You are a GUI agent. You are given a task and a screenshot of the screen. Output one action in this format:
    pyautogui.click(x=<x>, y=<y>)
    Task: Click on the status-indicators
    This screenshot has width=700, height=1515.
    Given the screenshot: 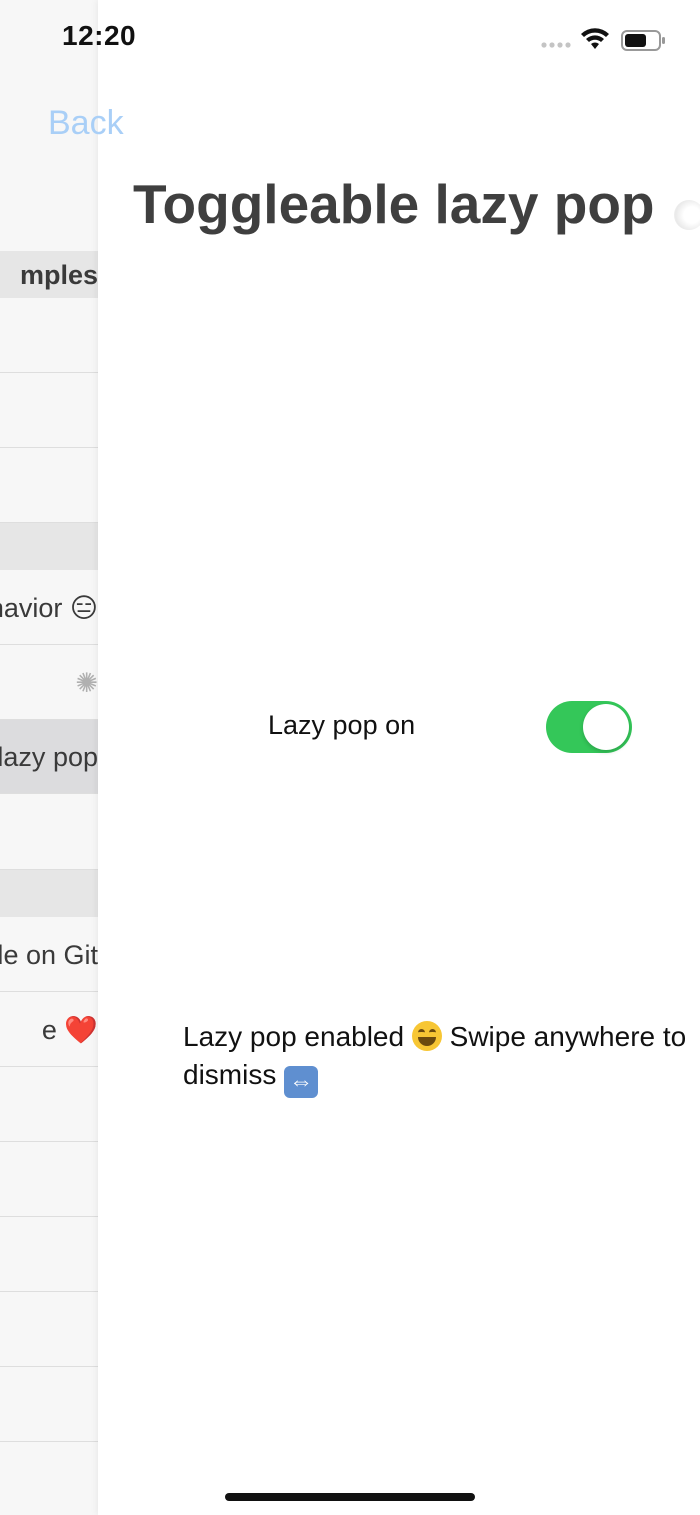 What is the action you would take?
    pyautogui.click(x=601, y=39)
    